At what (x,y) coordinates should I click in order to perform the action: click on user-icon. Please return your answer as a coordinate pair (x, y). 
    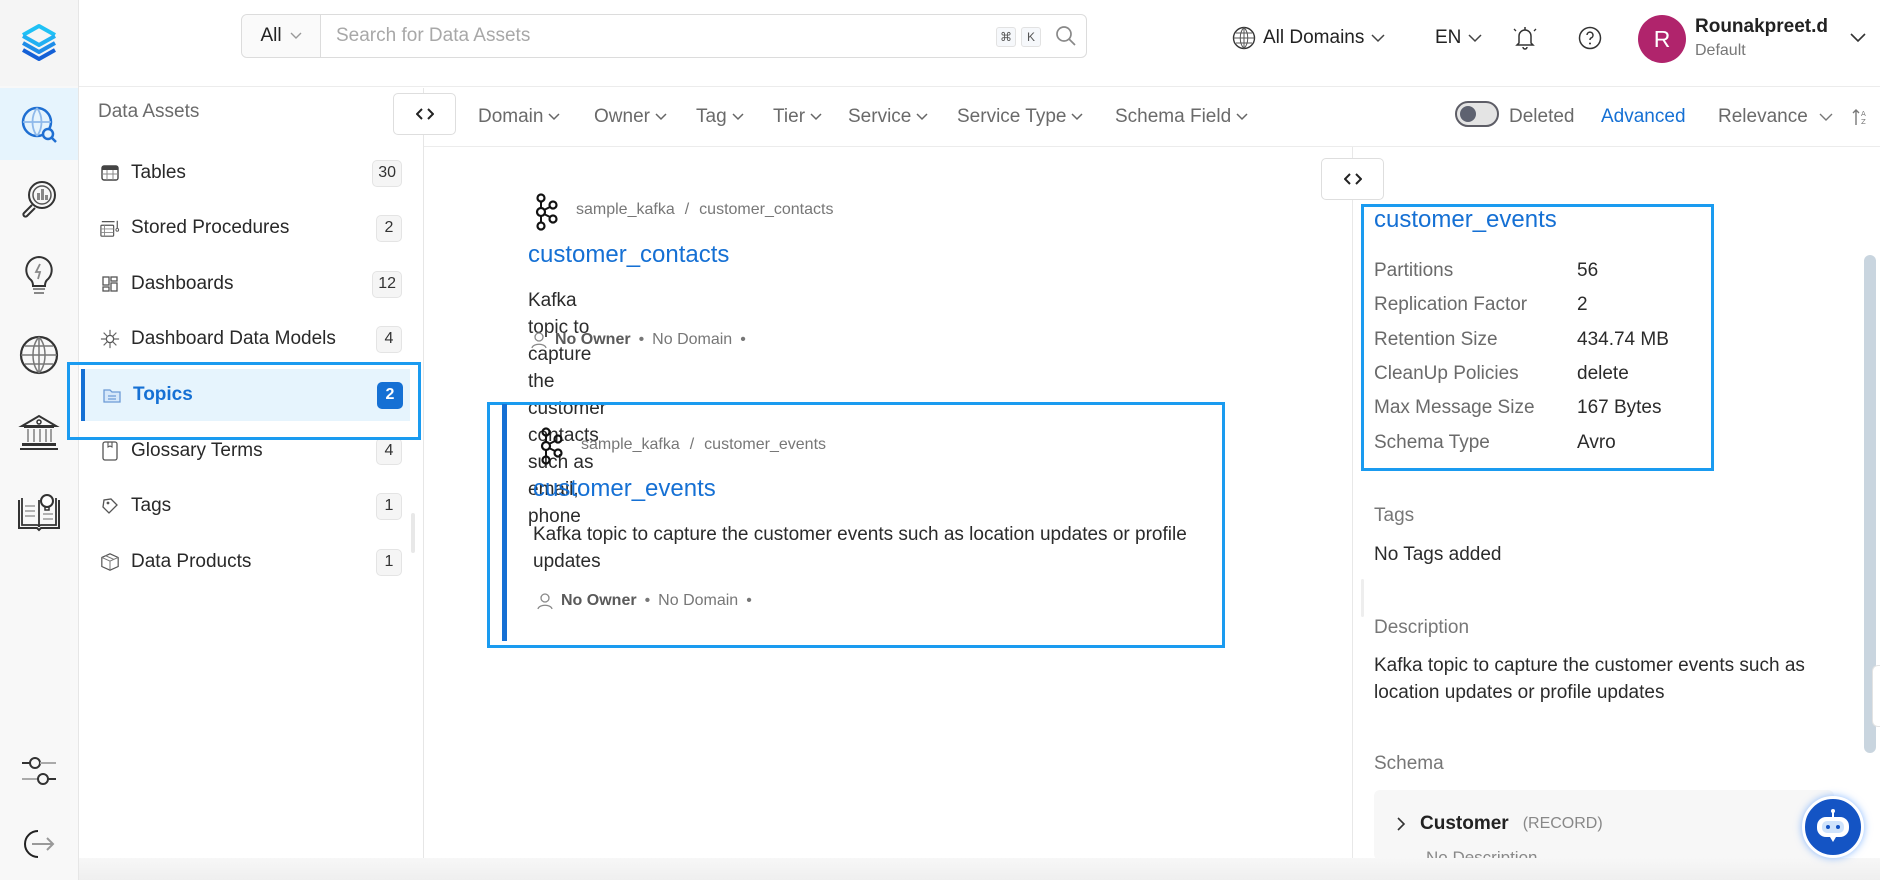
    Looking at the image, I should click on (545, 601).